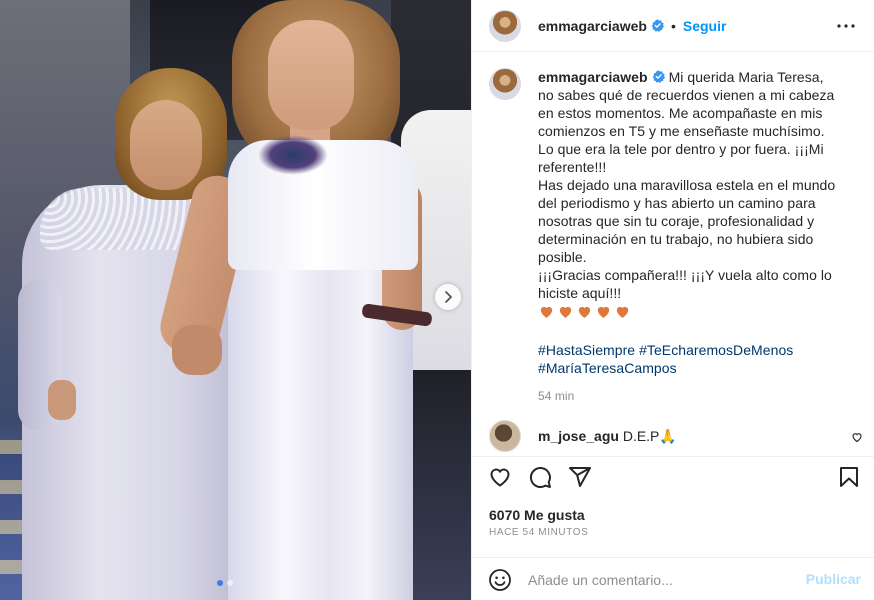  I want to click on publish-button: Publicar, so click(833, 579).